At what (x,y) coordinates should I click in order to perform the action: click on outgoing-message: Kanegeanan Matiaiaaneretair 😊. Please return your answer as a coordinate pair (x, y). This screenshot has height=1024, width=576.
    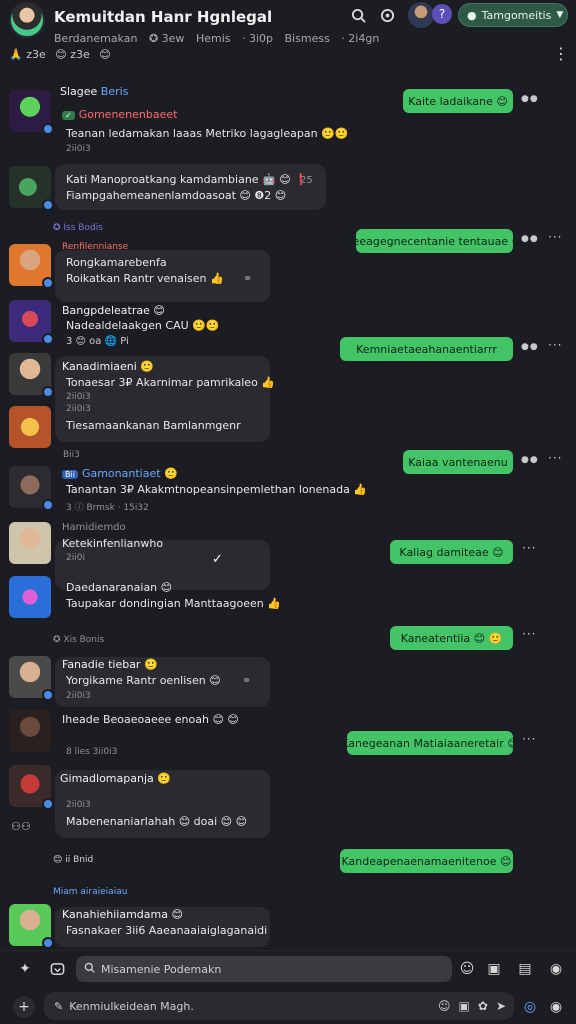
    Looking at the image, I should click on (430, 743).